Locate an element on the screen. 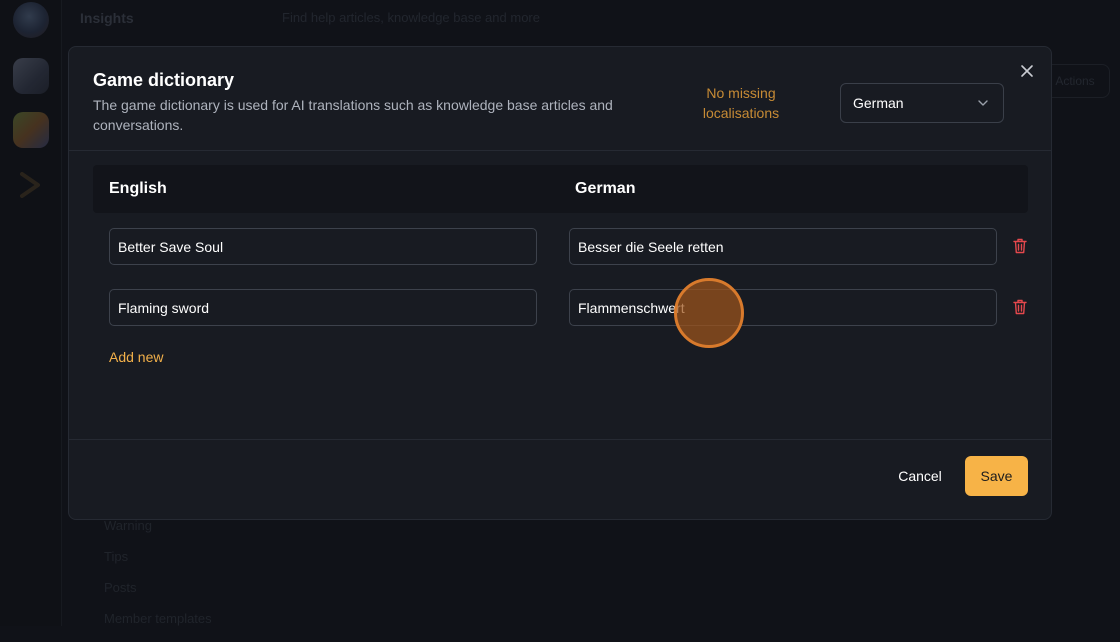  background-list-item: Warning is located at coordinates (128, 525).